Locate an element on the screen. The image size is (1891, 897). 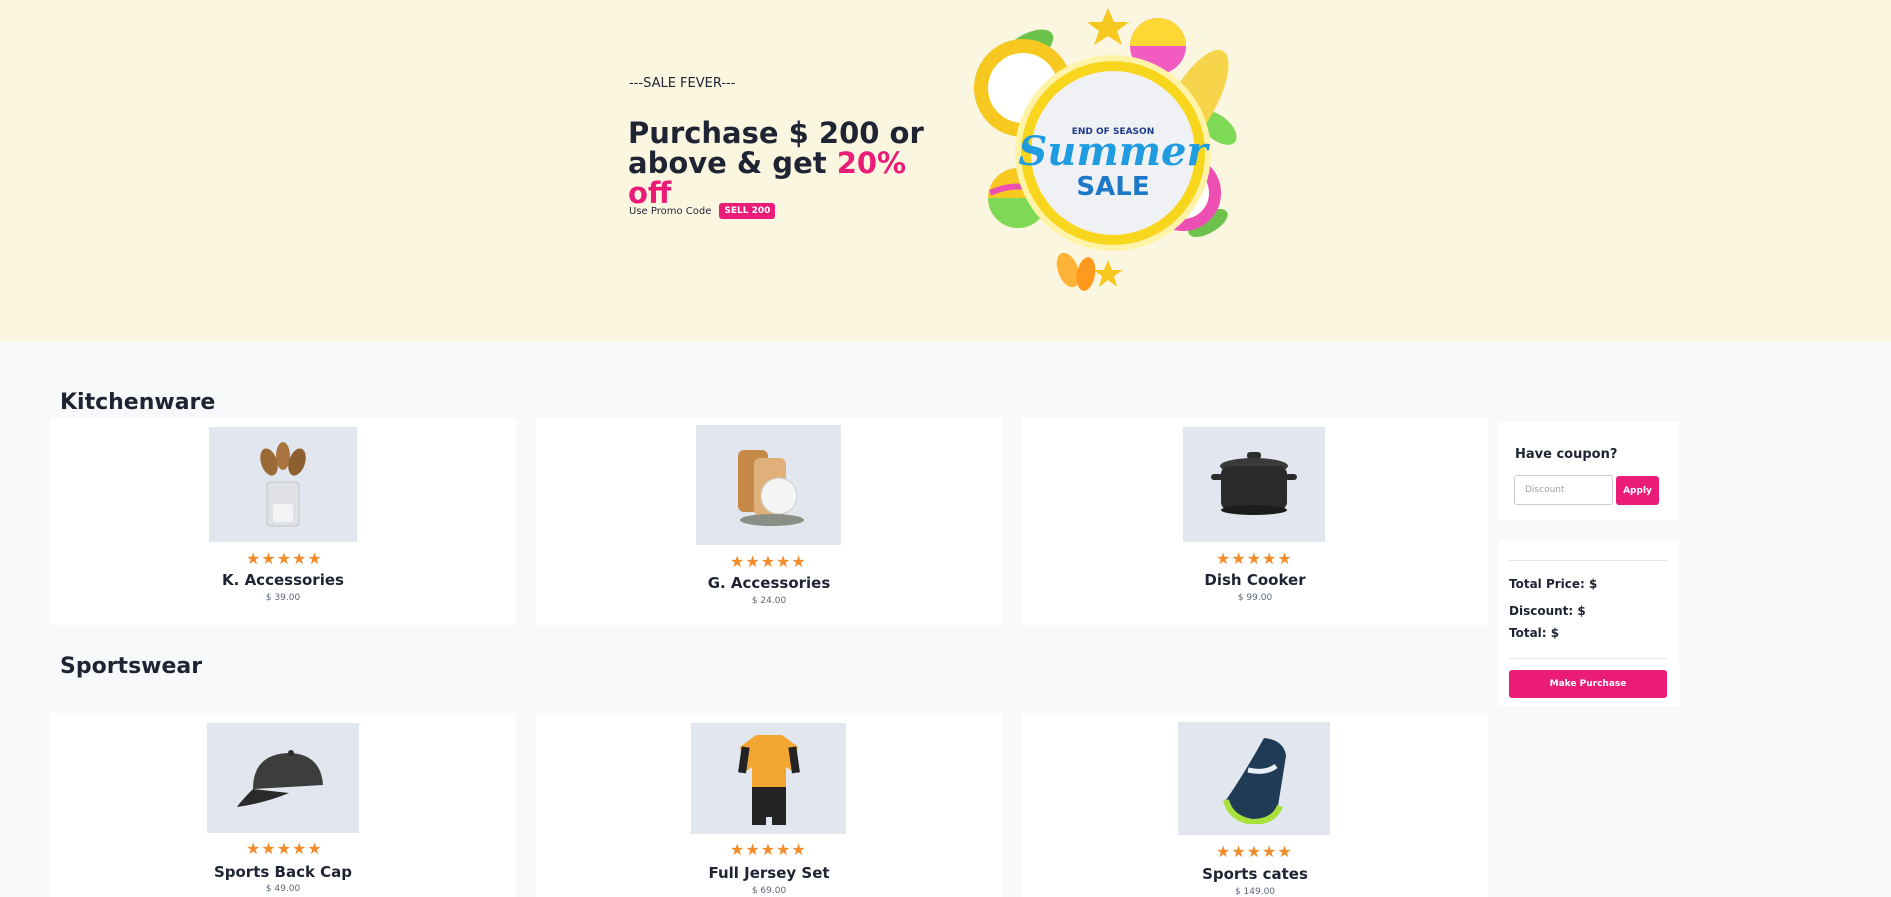
product-price: $ 69.00 is located at coordinates (769, 891).